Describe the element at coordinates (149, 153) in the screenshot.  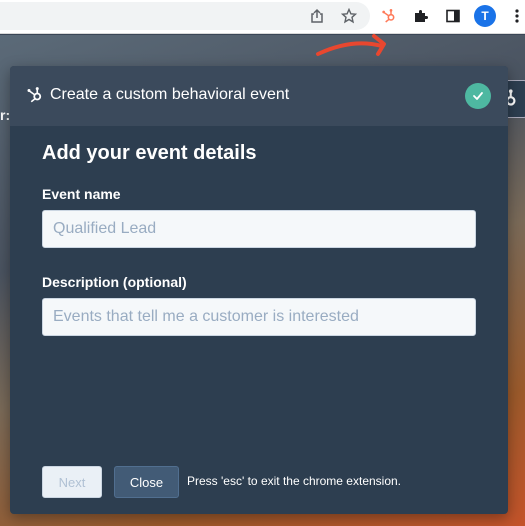
I see `section-title: Add your event details` at that location.